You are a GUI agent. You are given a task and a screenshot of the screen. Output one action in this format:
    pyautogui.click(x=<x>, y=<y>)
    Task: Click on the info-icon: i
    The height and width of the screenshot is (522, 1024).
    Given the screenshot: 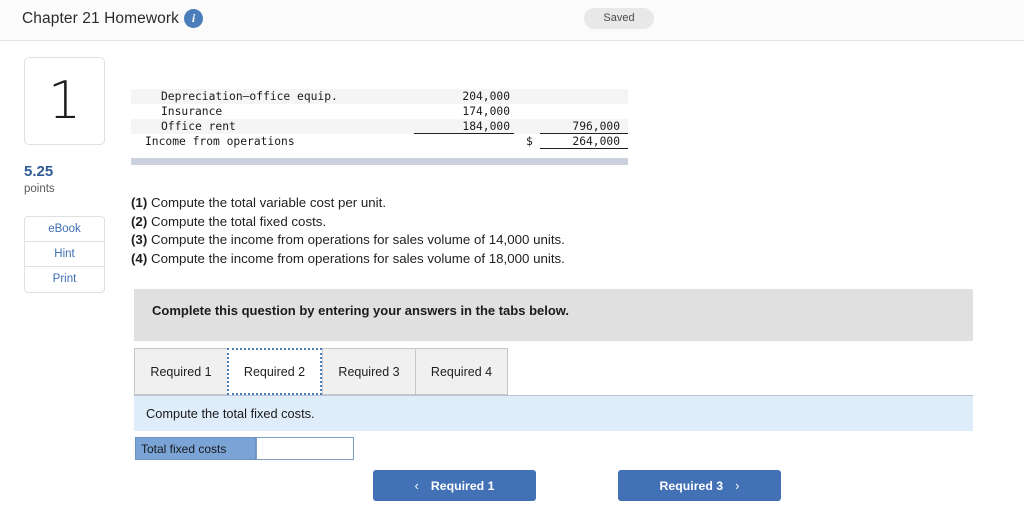 What is the action you would take?
    pyautogui.click(x=193, y=18)
    